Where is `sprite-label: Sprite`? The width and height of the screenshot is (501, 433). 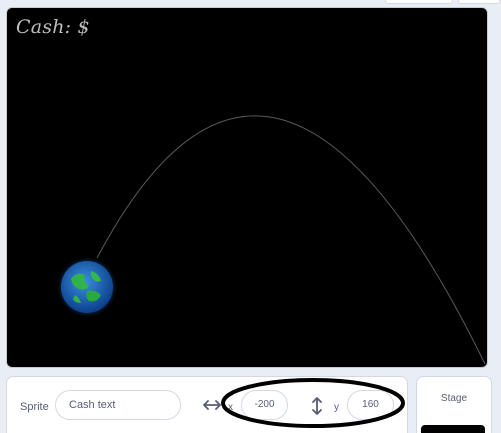
sprite-label: Sprite is located at coordinates (34, 407).